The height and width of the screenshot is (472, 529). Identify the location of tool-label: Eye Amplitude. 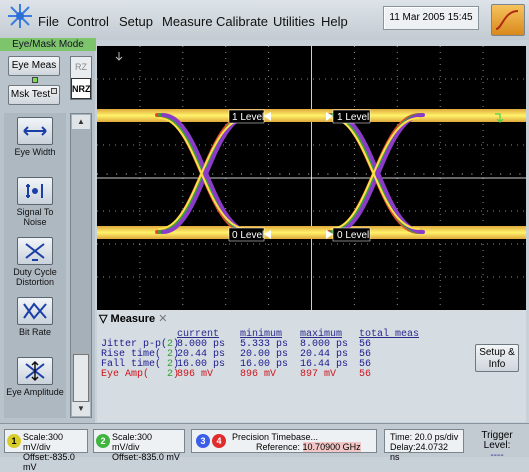
(35, 392).